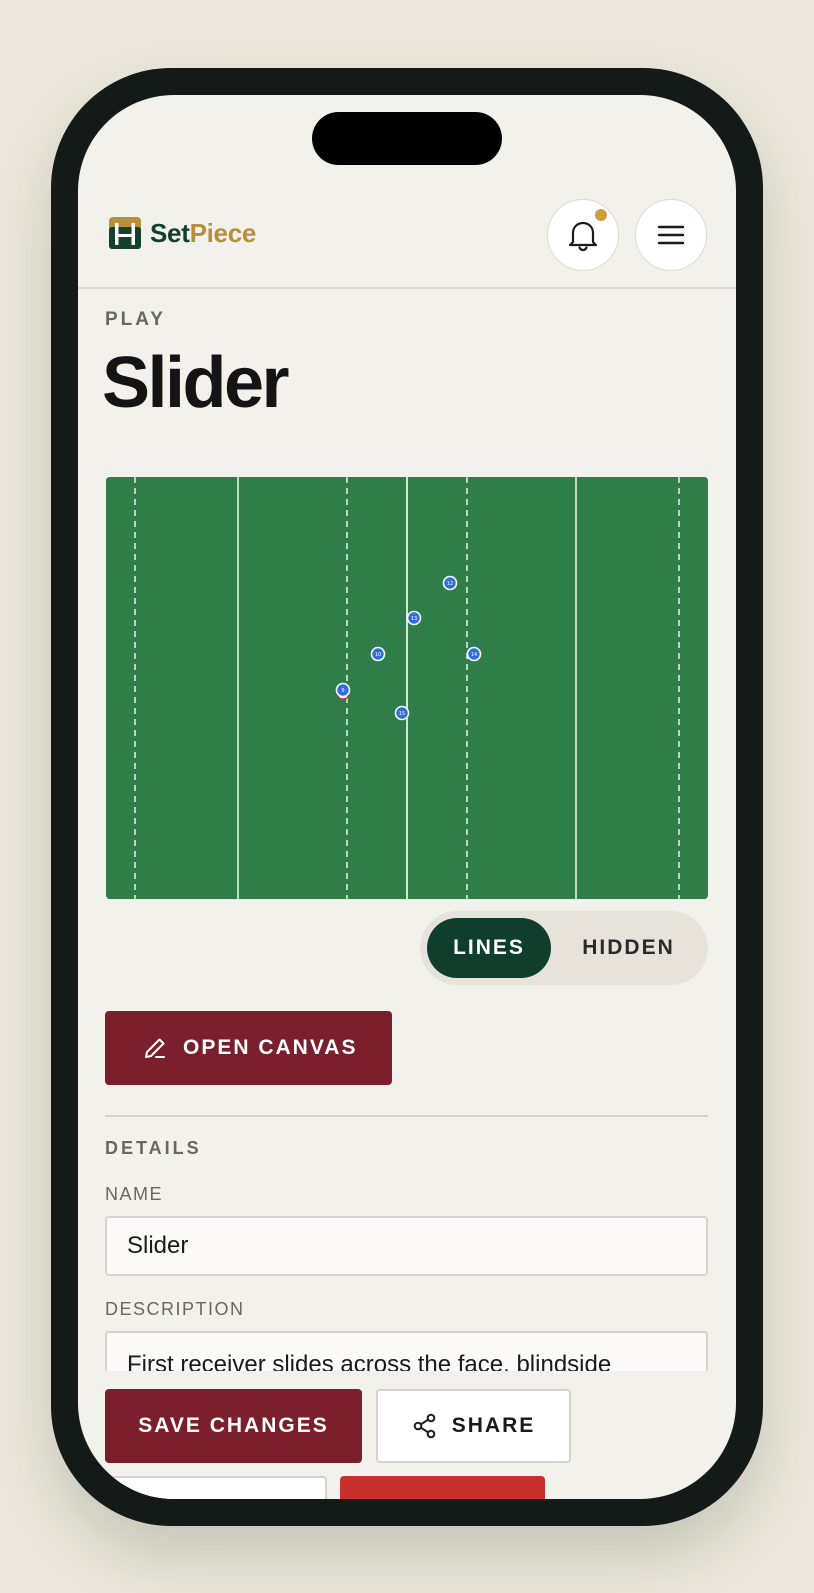 This screenshot has height=1593, width=814. What do you see at coordinates (628, 948) in the screenshot?
I see `toggle-hidden: HIDDEN` at bounding box center [628, 948].